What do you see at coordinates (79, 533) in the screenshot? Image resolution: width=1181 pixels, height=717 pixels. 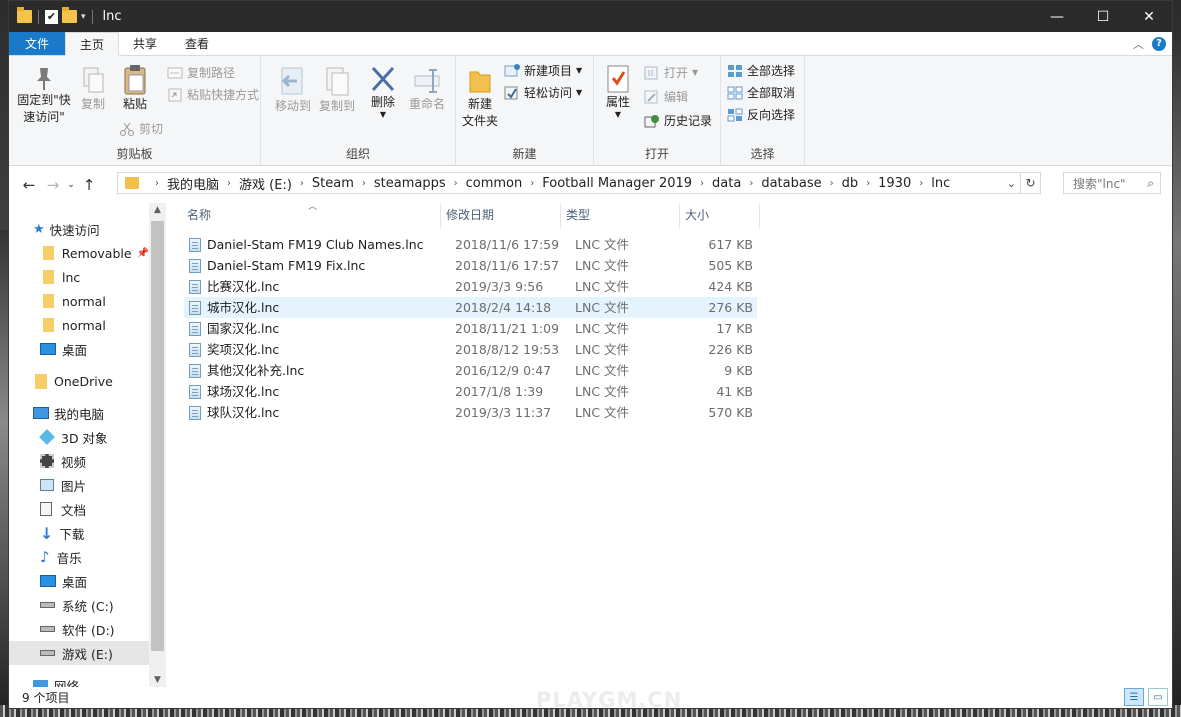 I see `nav-item-downloads: ↓ 下载` at bounding box center [79, 533].